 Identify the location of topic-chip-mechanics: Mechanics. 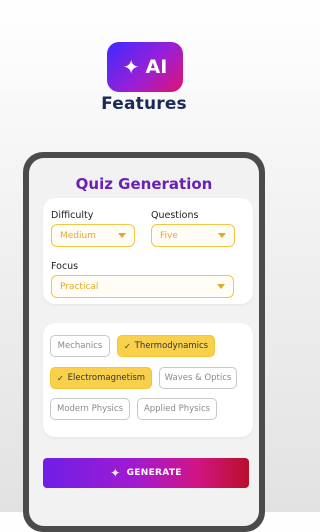
(80, 346).